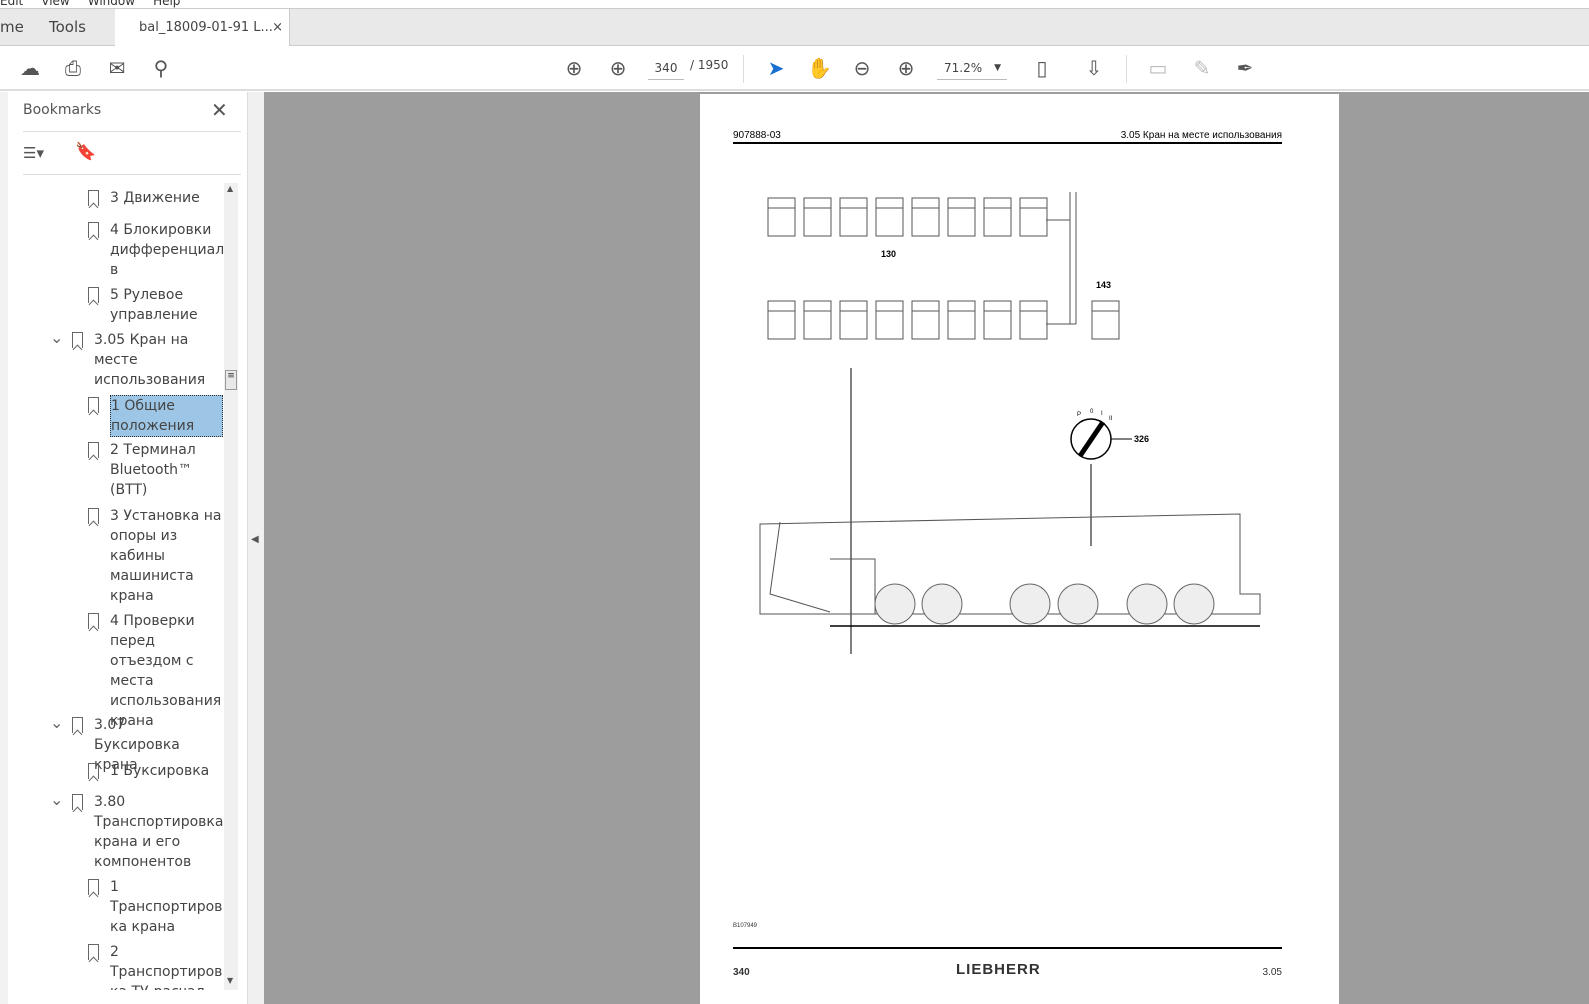 This screenshot has width=1589, height=1004. What do you see at coordinates (1272, 972) in the screenshot?
I see `section-number: 3.05` at bounding box center [1272, 972].